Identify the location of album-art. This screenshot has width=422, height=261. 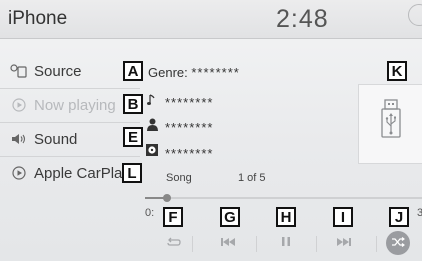
(390, 124).